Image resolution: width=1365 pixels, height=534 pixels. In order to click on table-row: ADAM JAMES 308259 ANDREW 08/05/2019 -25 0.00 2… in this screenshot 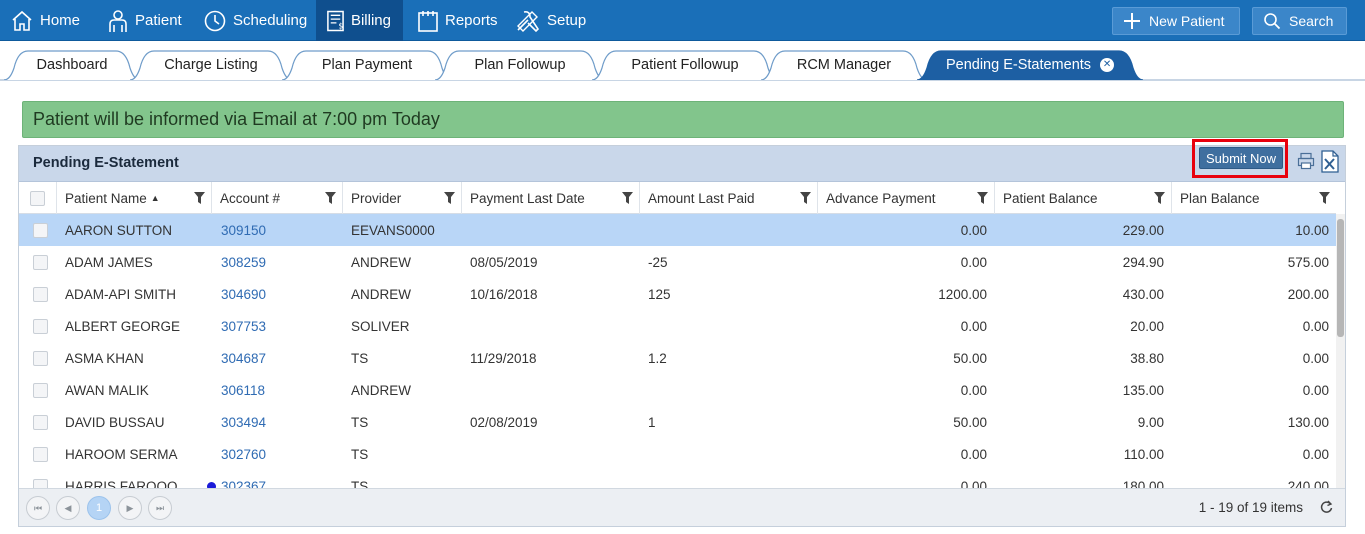, I will do `click(677, 262)`.